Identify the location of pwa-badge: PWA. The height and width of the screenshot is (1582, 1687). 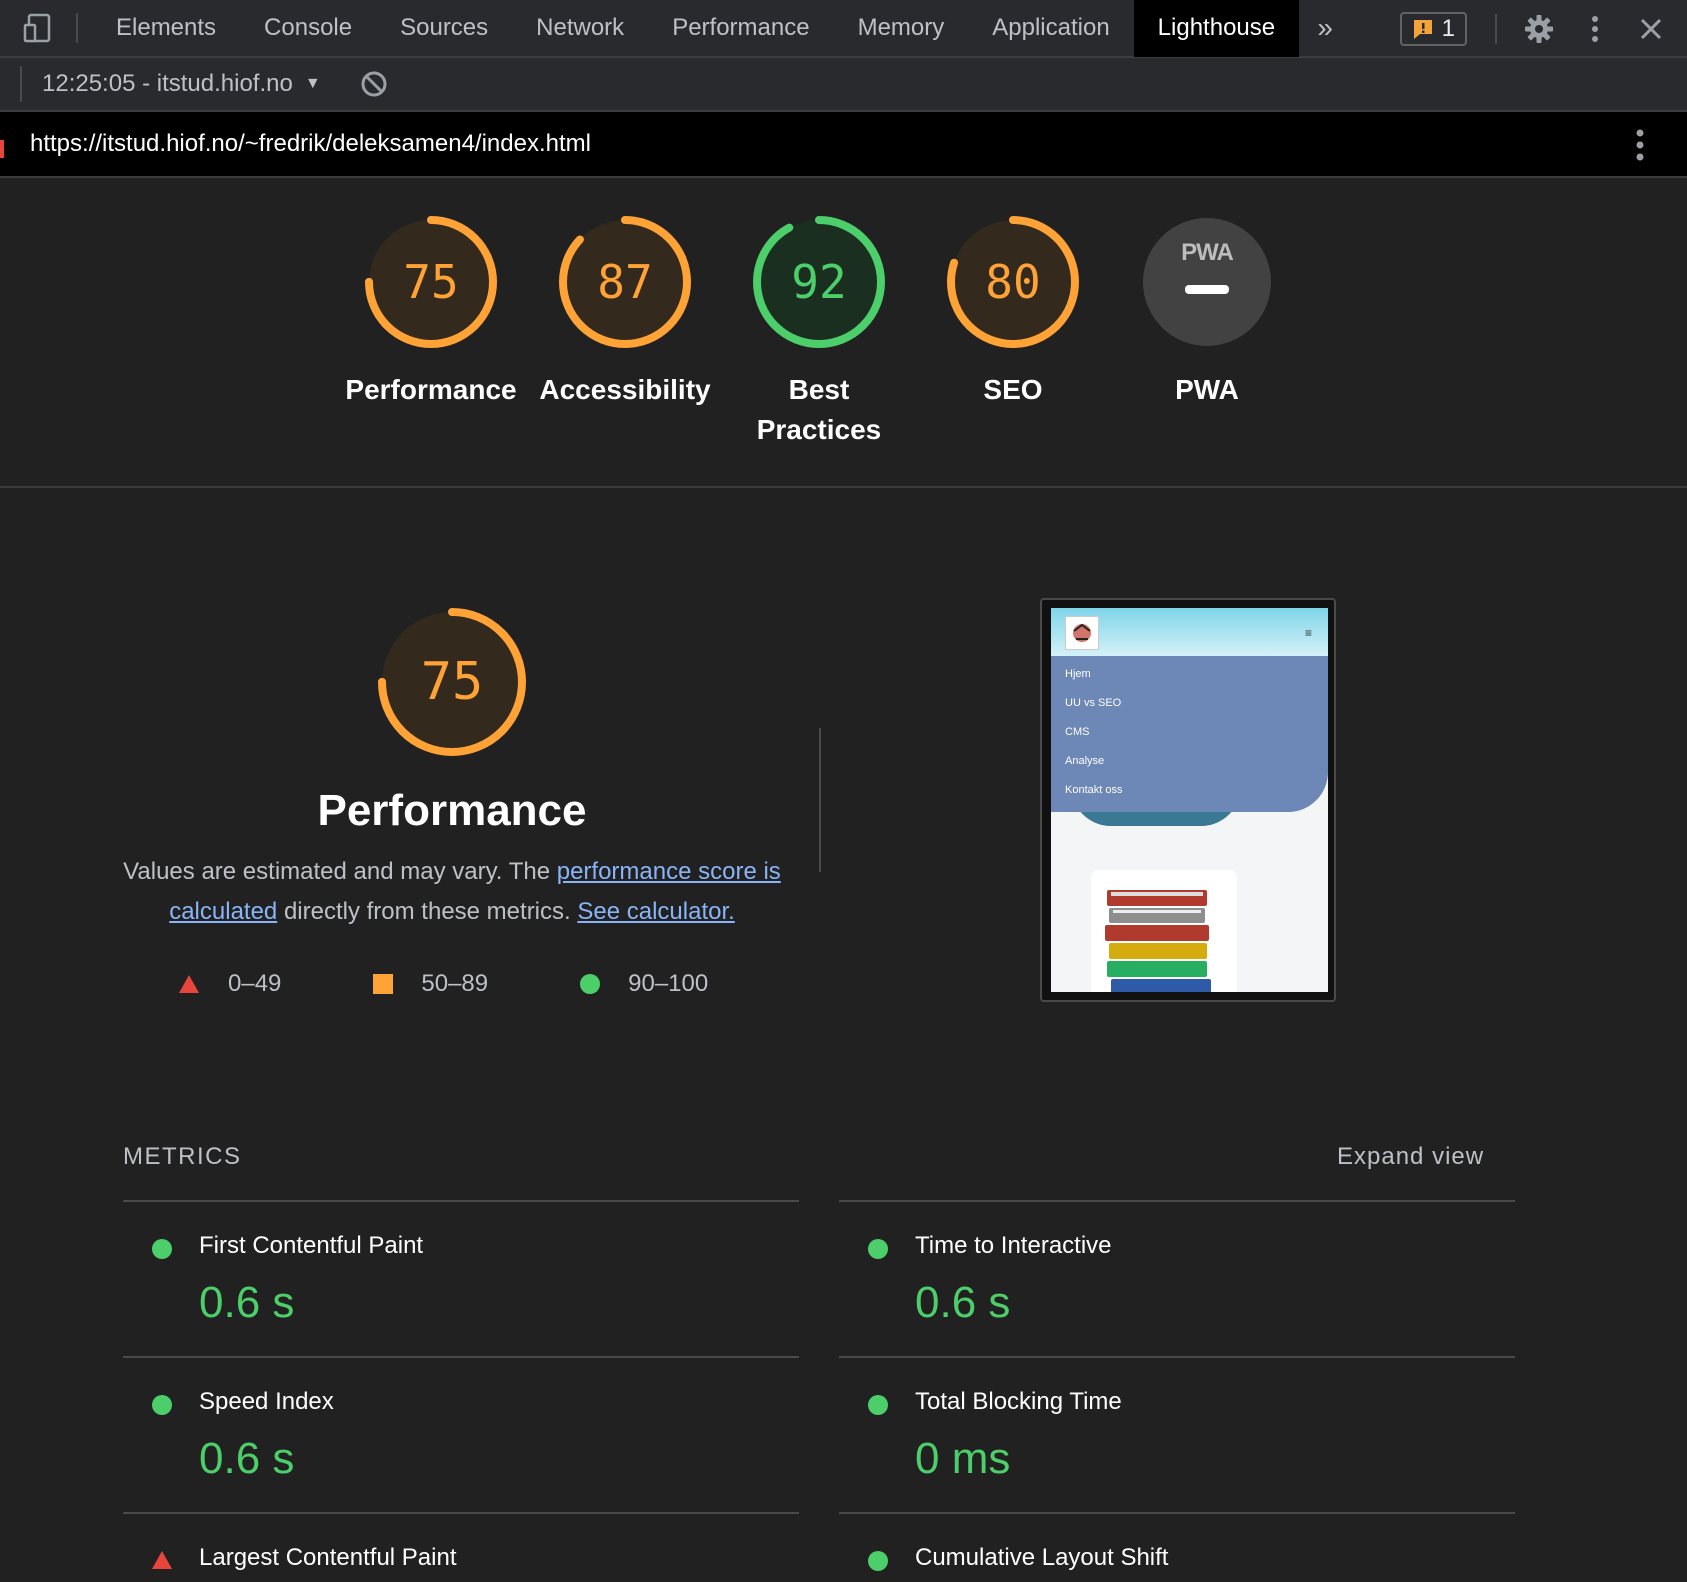
(1207, 282).